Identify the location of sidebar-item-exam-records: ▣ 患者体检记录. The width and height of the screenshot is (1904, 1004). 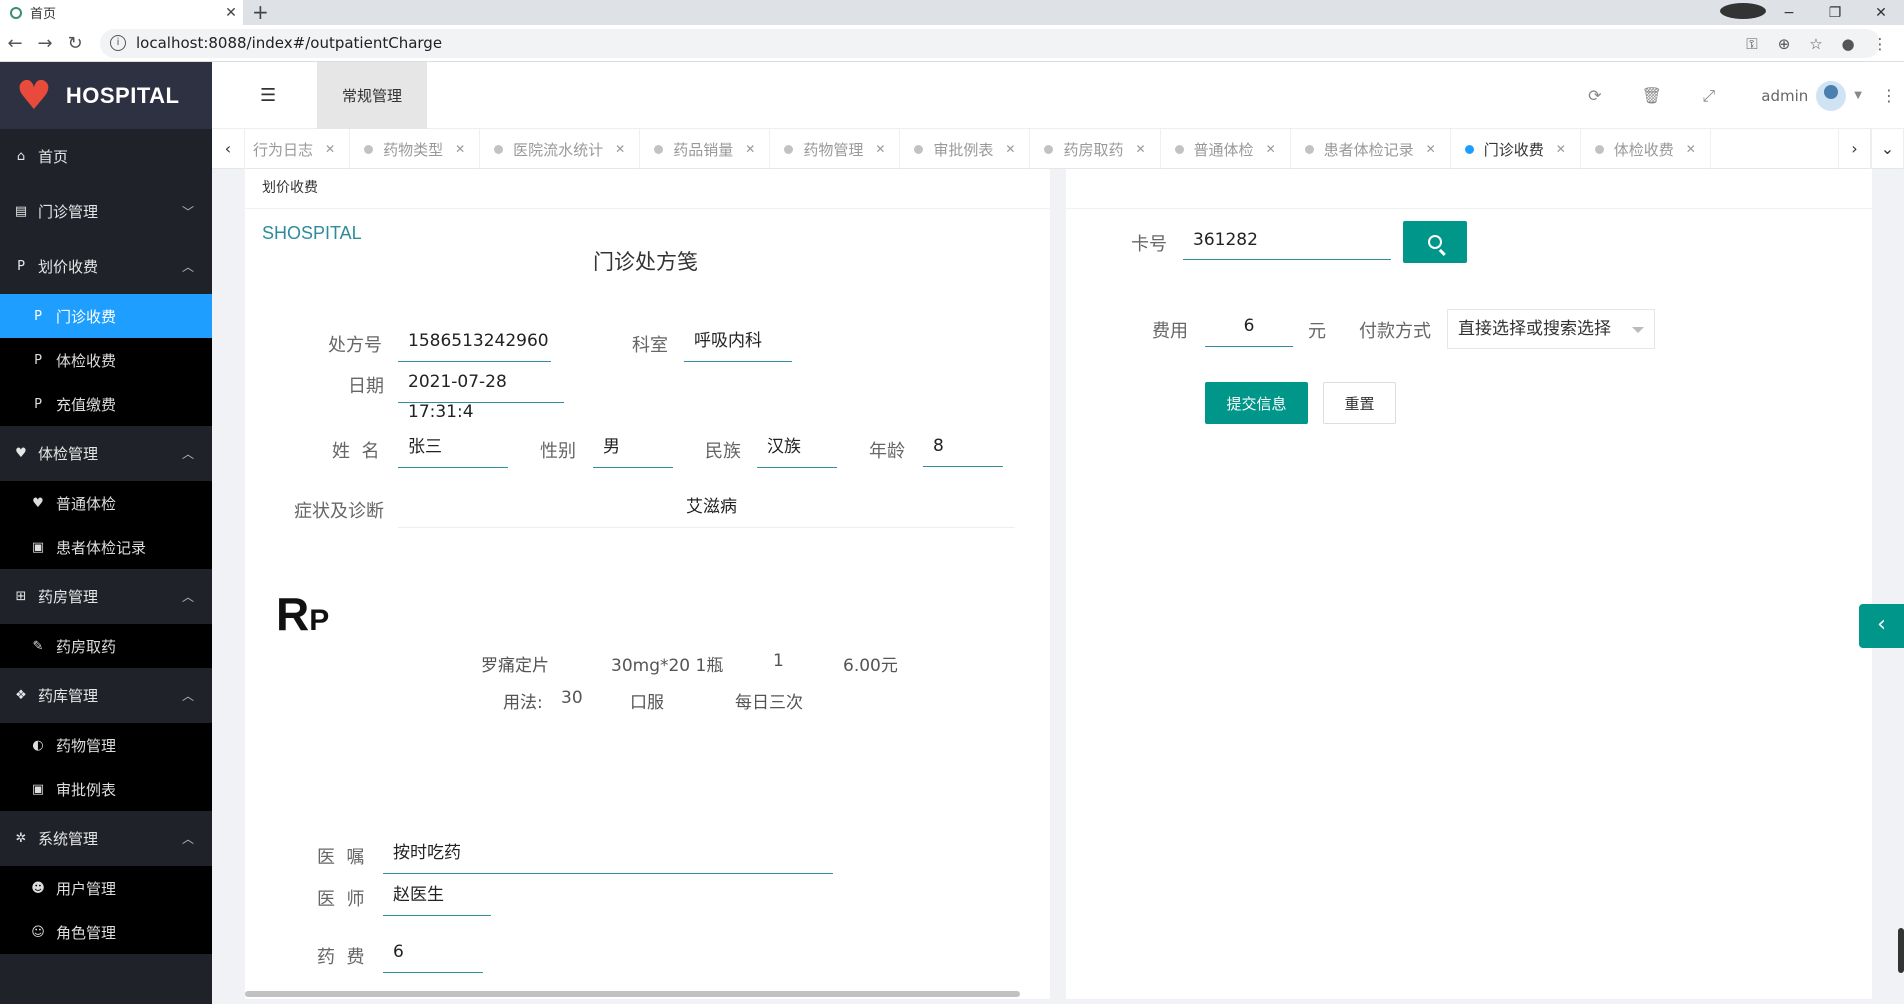
(106, 547).